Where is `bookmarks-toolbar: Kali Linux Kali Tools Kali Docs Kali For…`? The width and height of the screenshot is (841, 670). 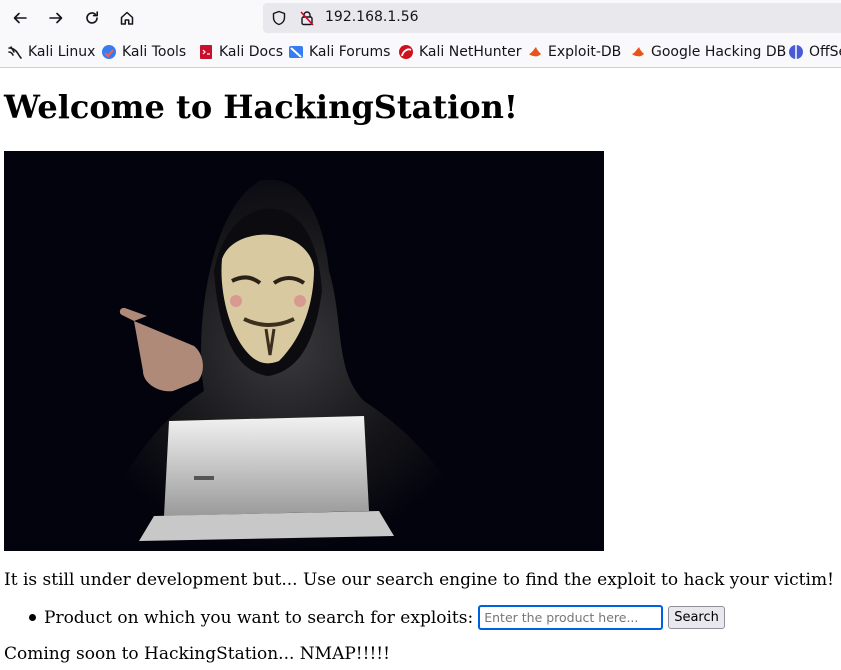
bookmarks-toolbar: Kali Linux Kali Tools Kali Docs Kali For… is located at coordinates (420, 52).